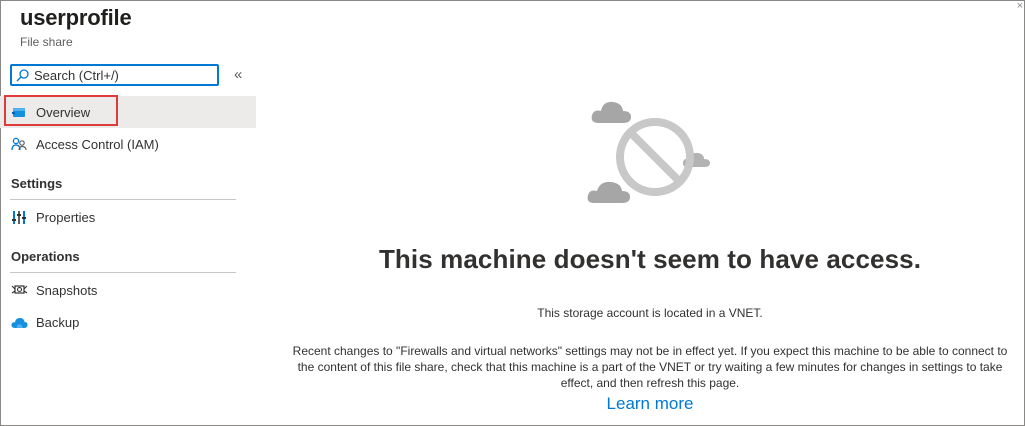 This screenshot has height=426, width=1025. I want to click on search-box, so click(114, 75).